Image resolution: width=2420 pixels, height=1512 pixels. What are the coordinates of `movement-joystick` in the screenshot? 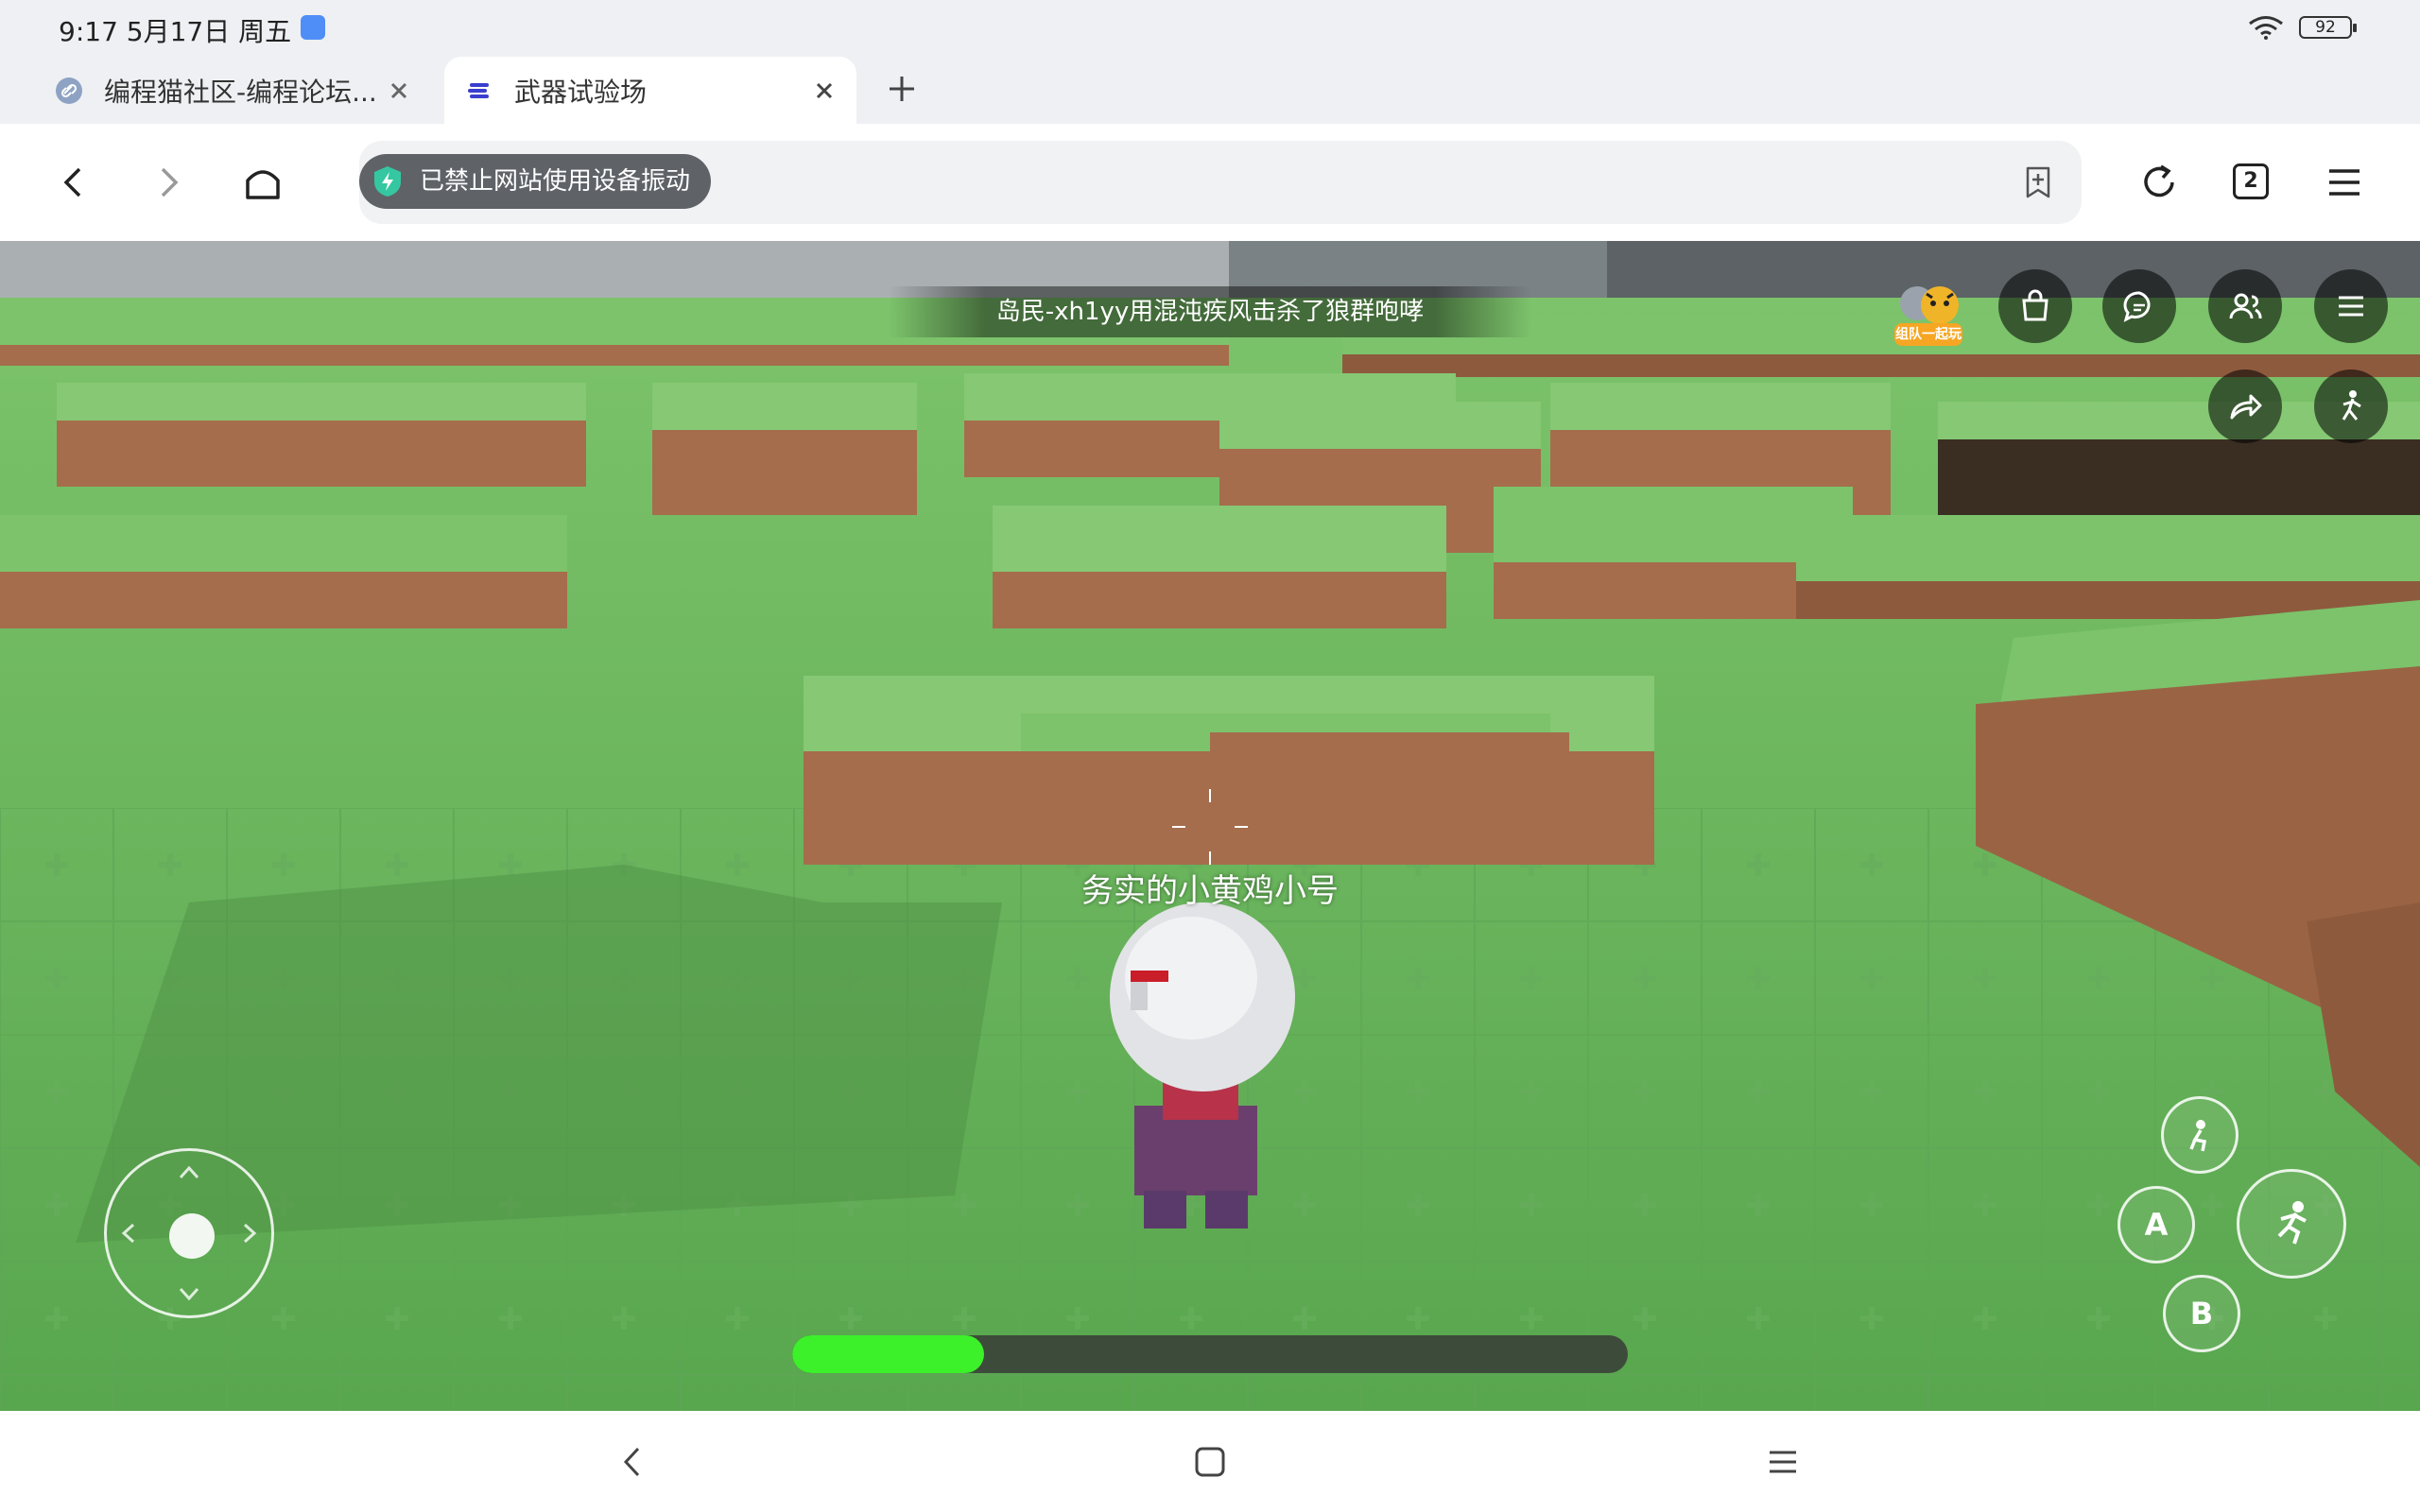 It's located at (189, 1233).